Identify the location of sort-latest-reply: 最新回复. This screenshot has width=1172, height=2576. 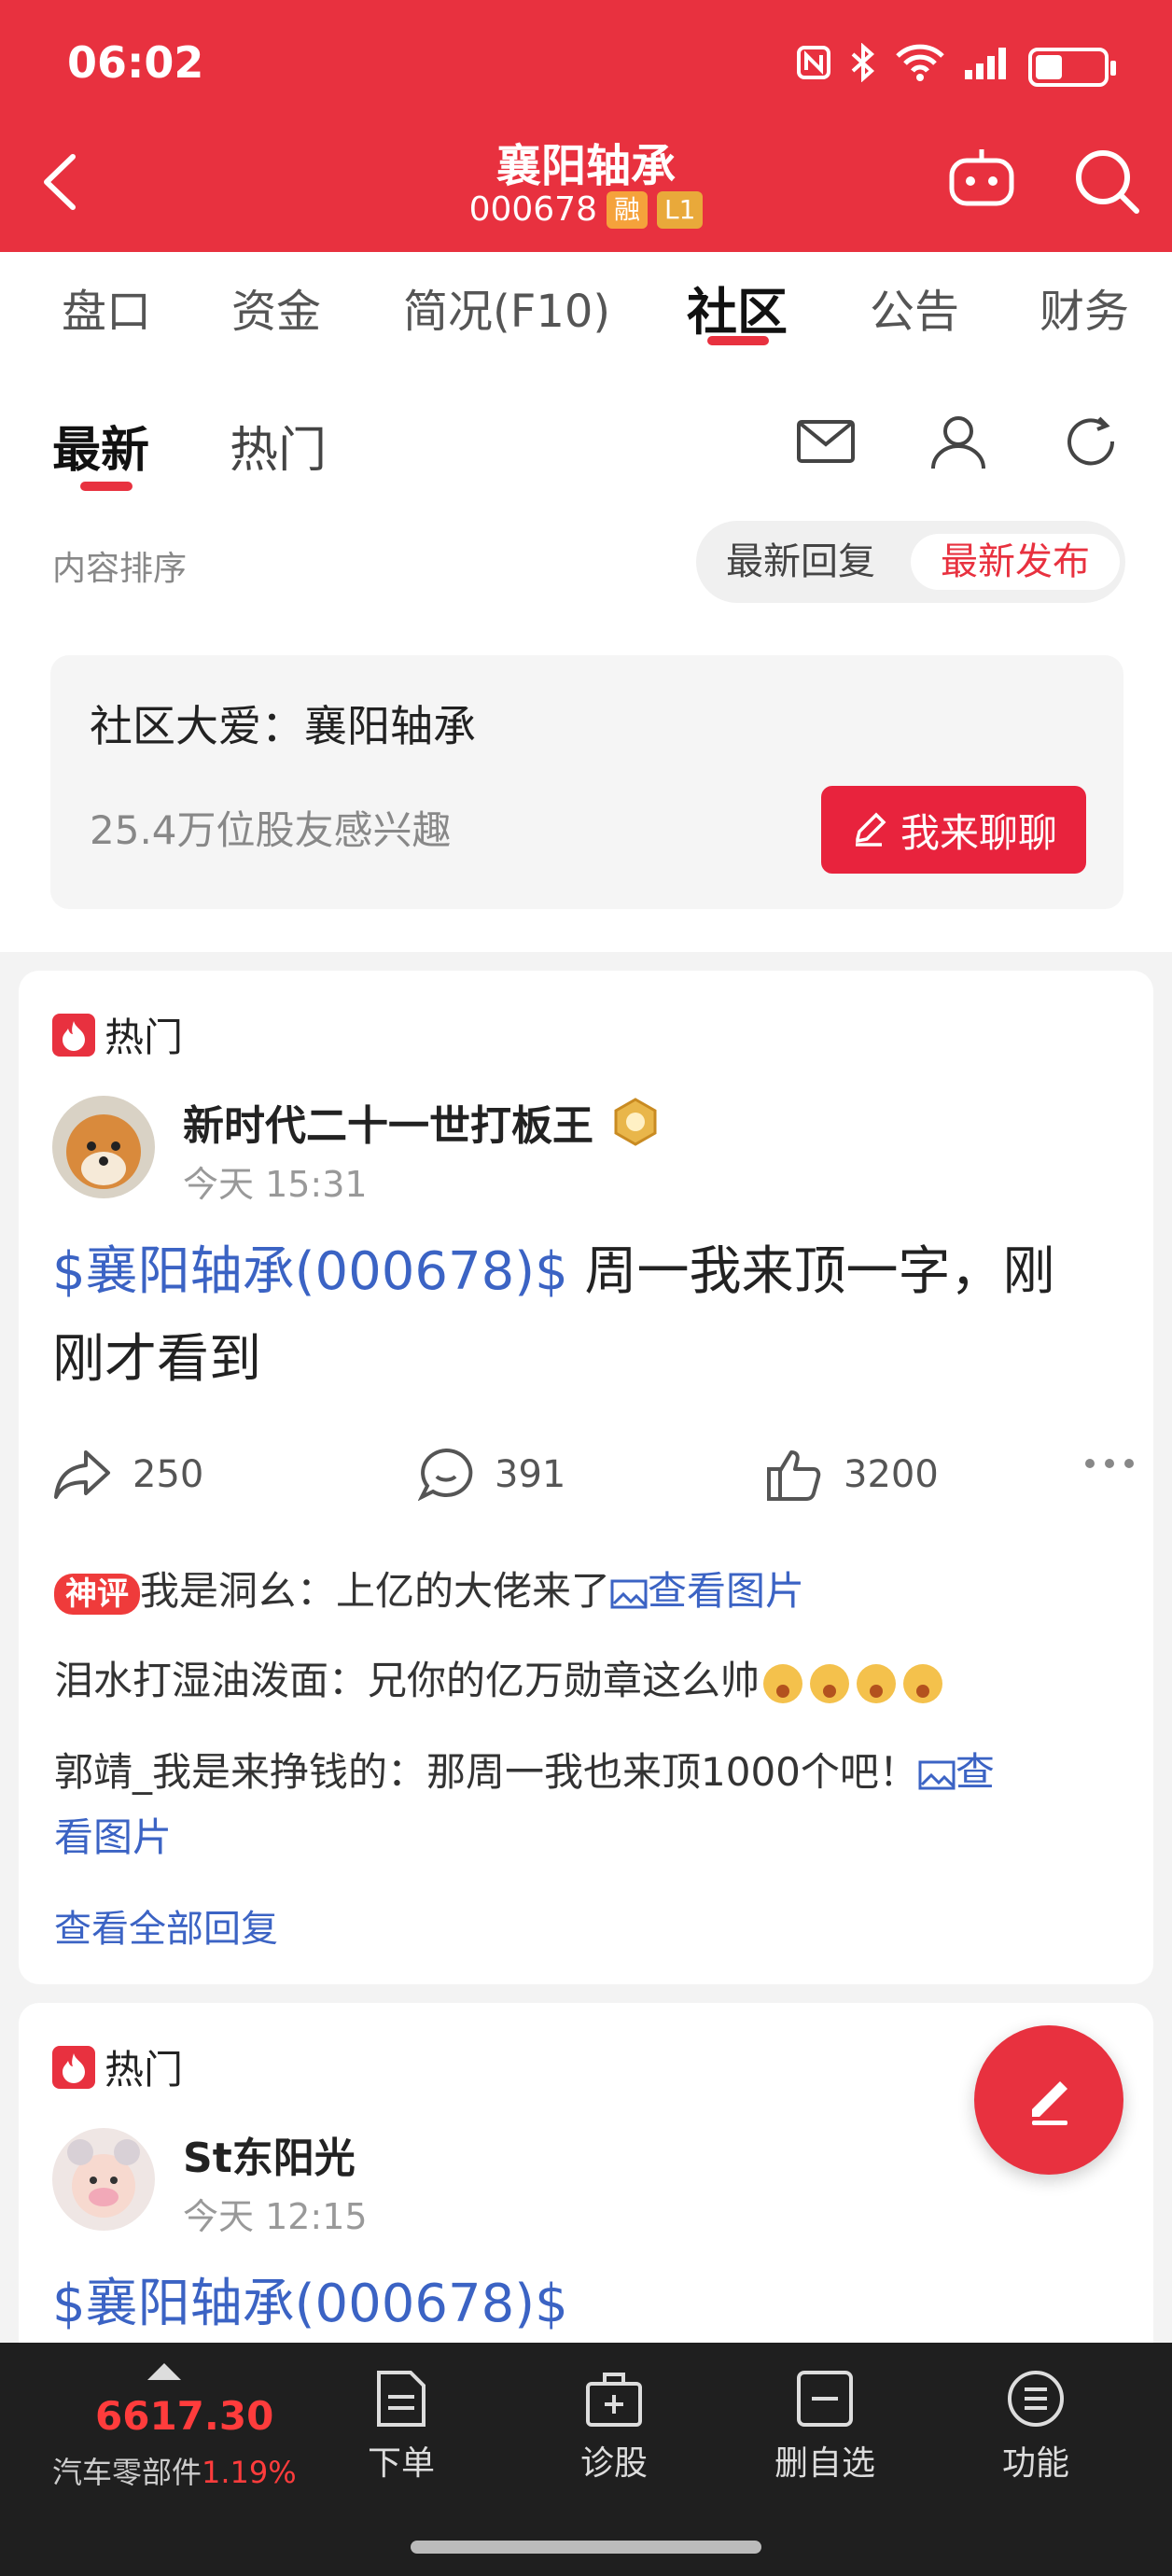
(800, 562).